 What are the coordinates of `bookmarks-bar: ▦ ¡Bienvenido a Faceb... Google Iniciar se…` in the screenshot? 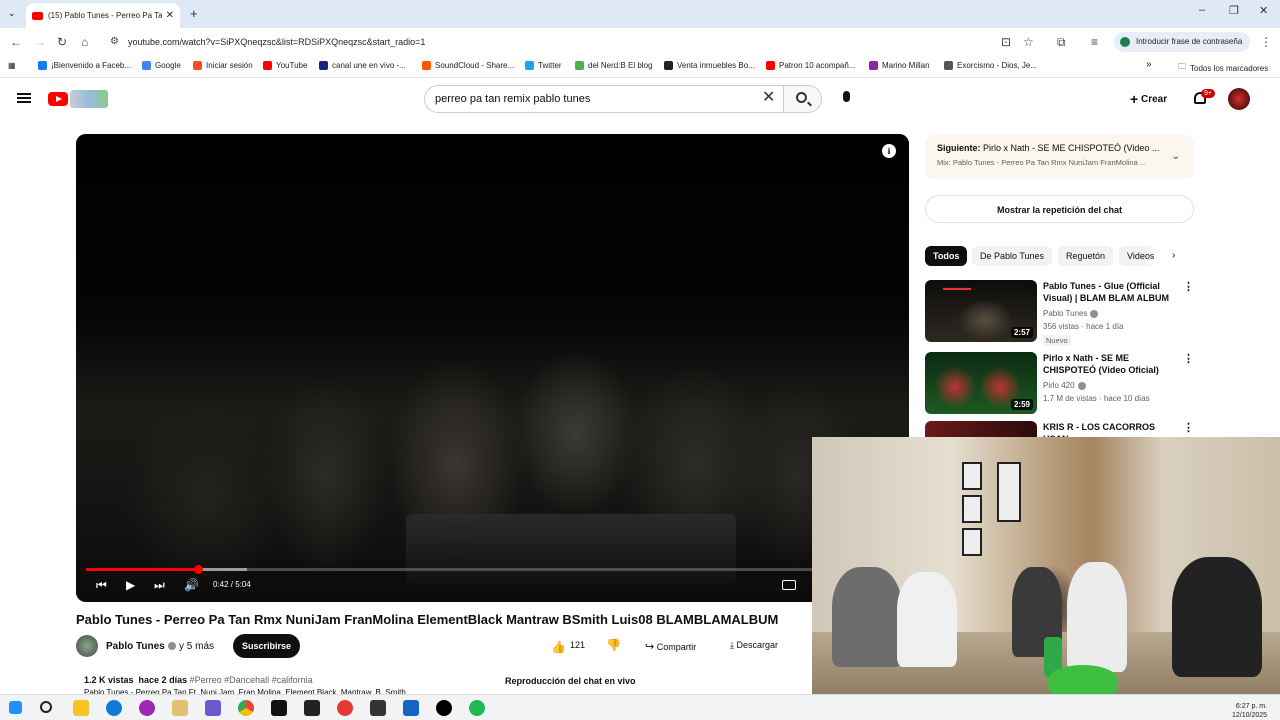 It's located at (640, 67).